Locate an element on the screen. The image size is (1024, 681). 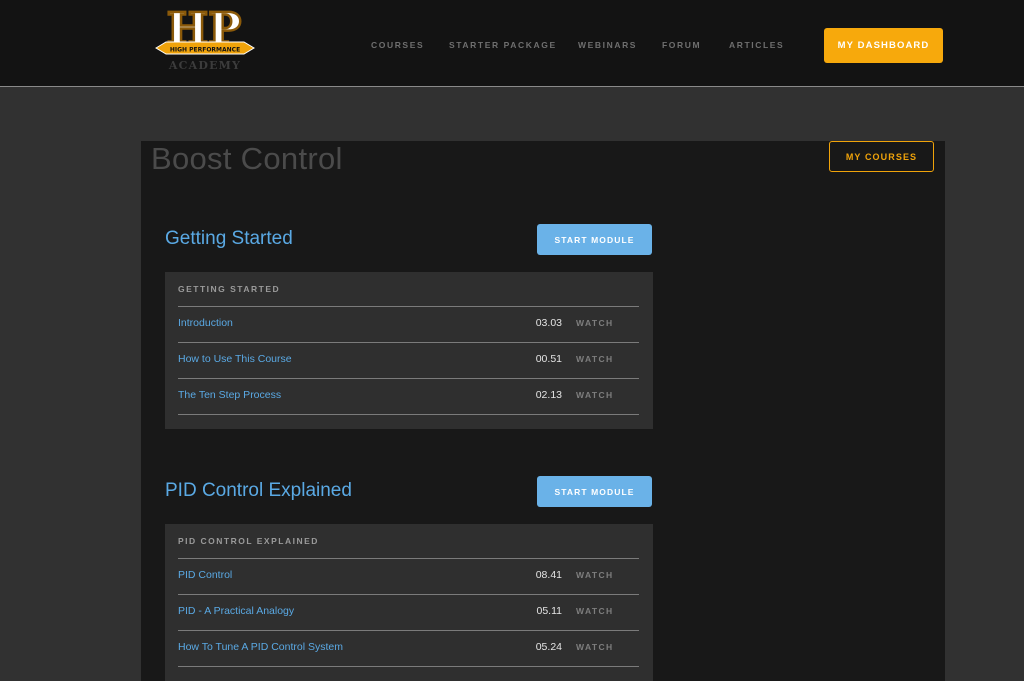
lesson-duration: 03.03 is located at coordinates (548, 323).